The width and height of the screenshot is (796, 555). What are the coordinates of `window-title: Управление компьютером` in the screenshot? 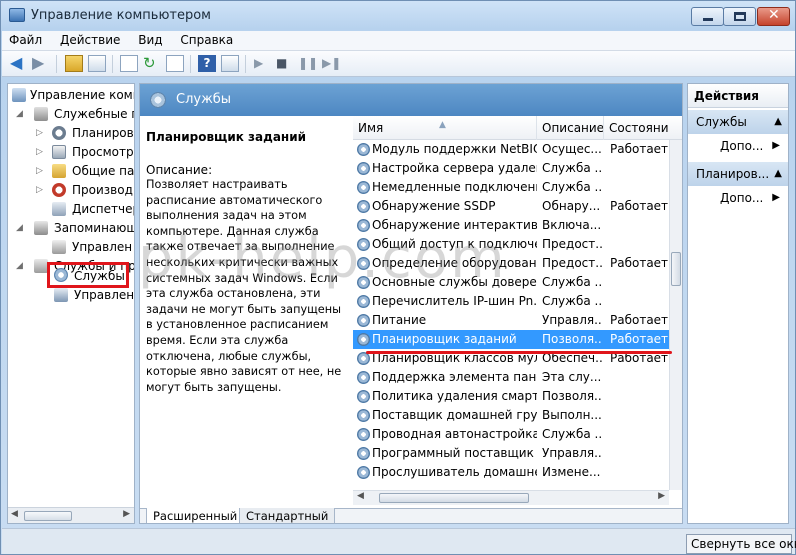 It's located at (121, 15).